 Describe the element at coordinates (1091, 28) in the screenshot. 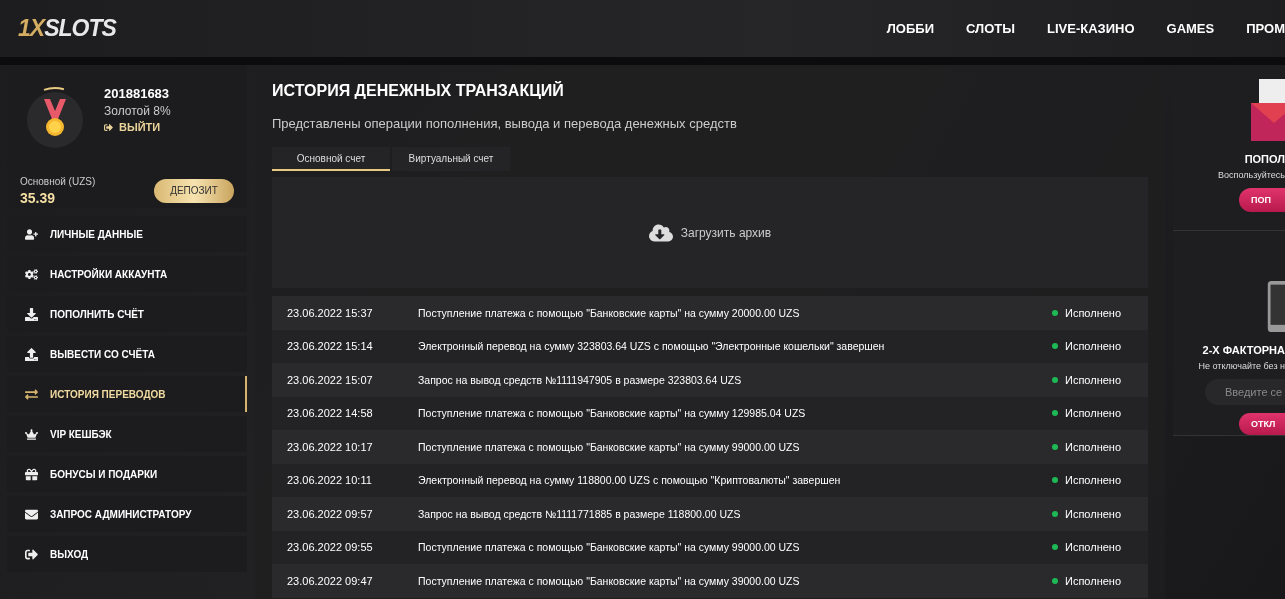

I see `nav-link: LIVE-КАЗИНО` at that location.